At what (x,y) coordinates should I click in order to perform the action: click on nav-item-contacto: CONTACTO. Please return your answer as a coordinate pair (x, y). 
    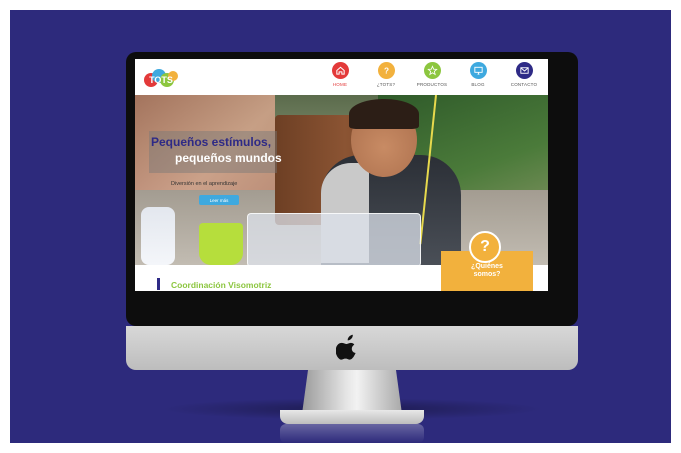
    Looking at the image, I should click on (524, 74).